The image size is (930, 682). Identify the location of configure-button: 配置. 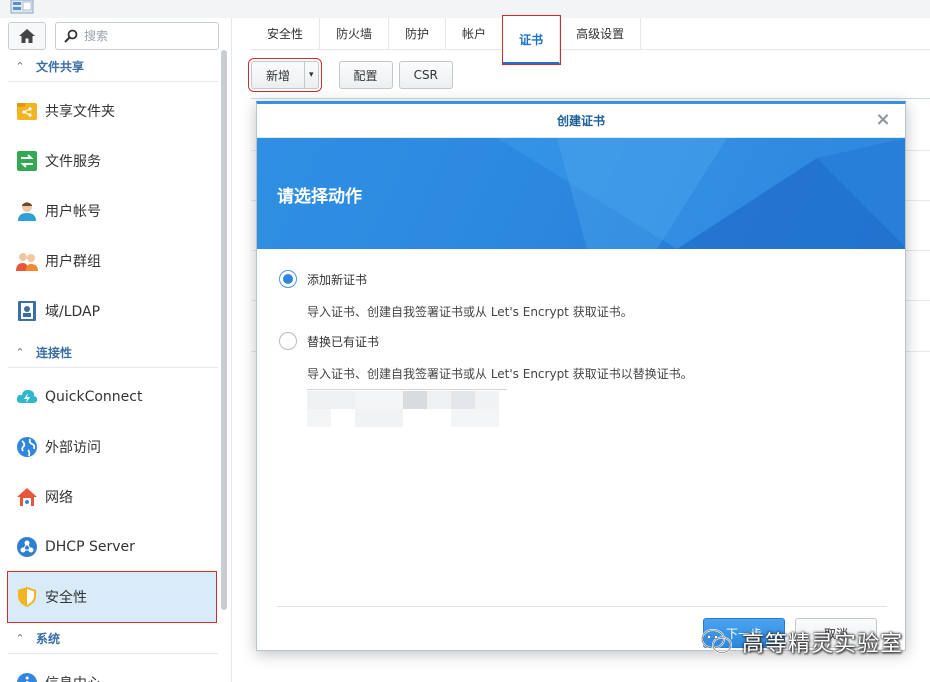
(365, 75).